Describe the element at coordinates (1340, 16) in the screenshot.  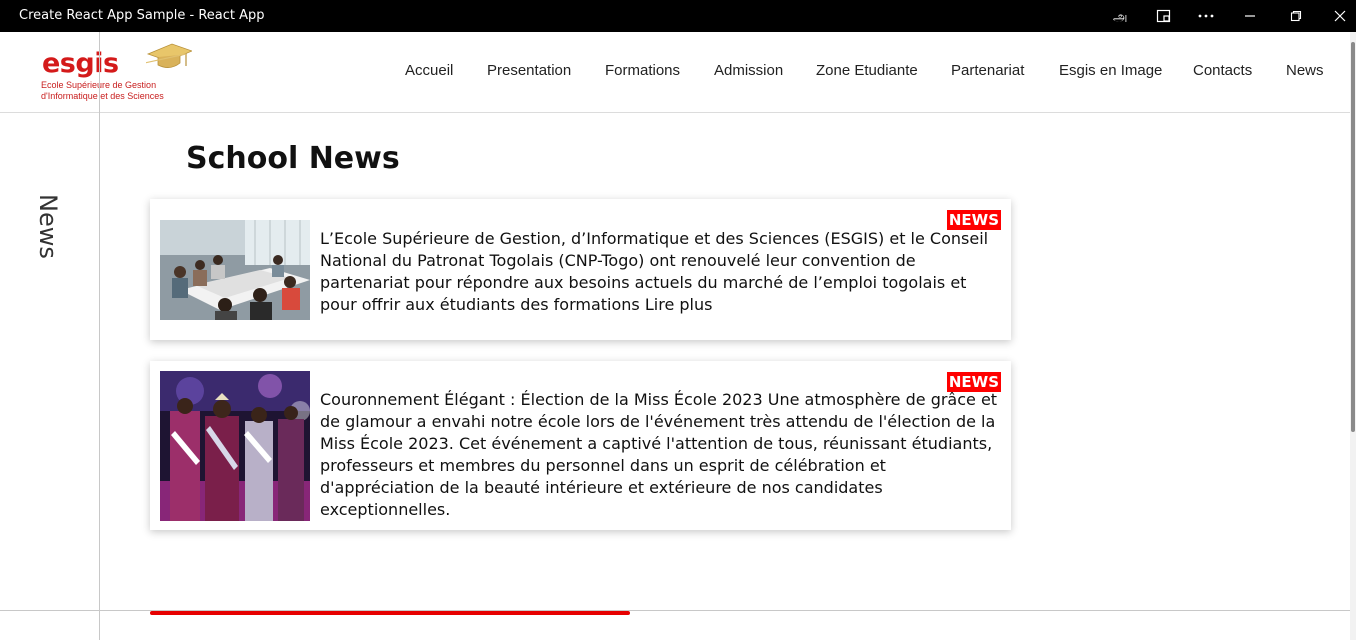
I see `close-icon` at that location.